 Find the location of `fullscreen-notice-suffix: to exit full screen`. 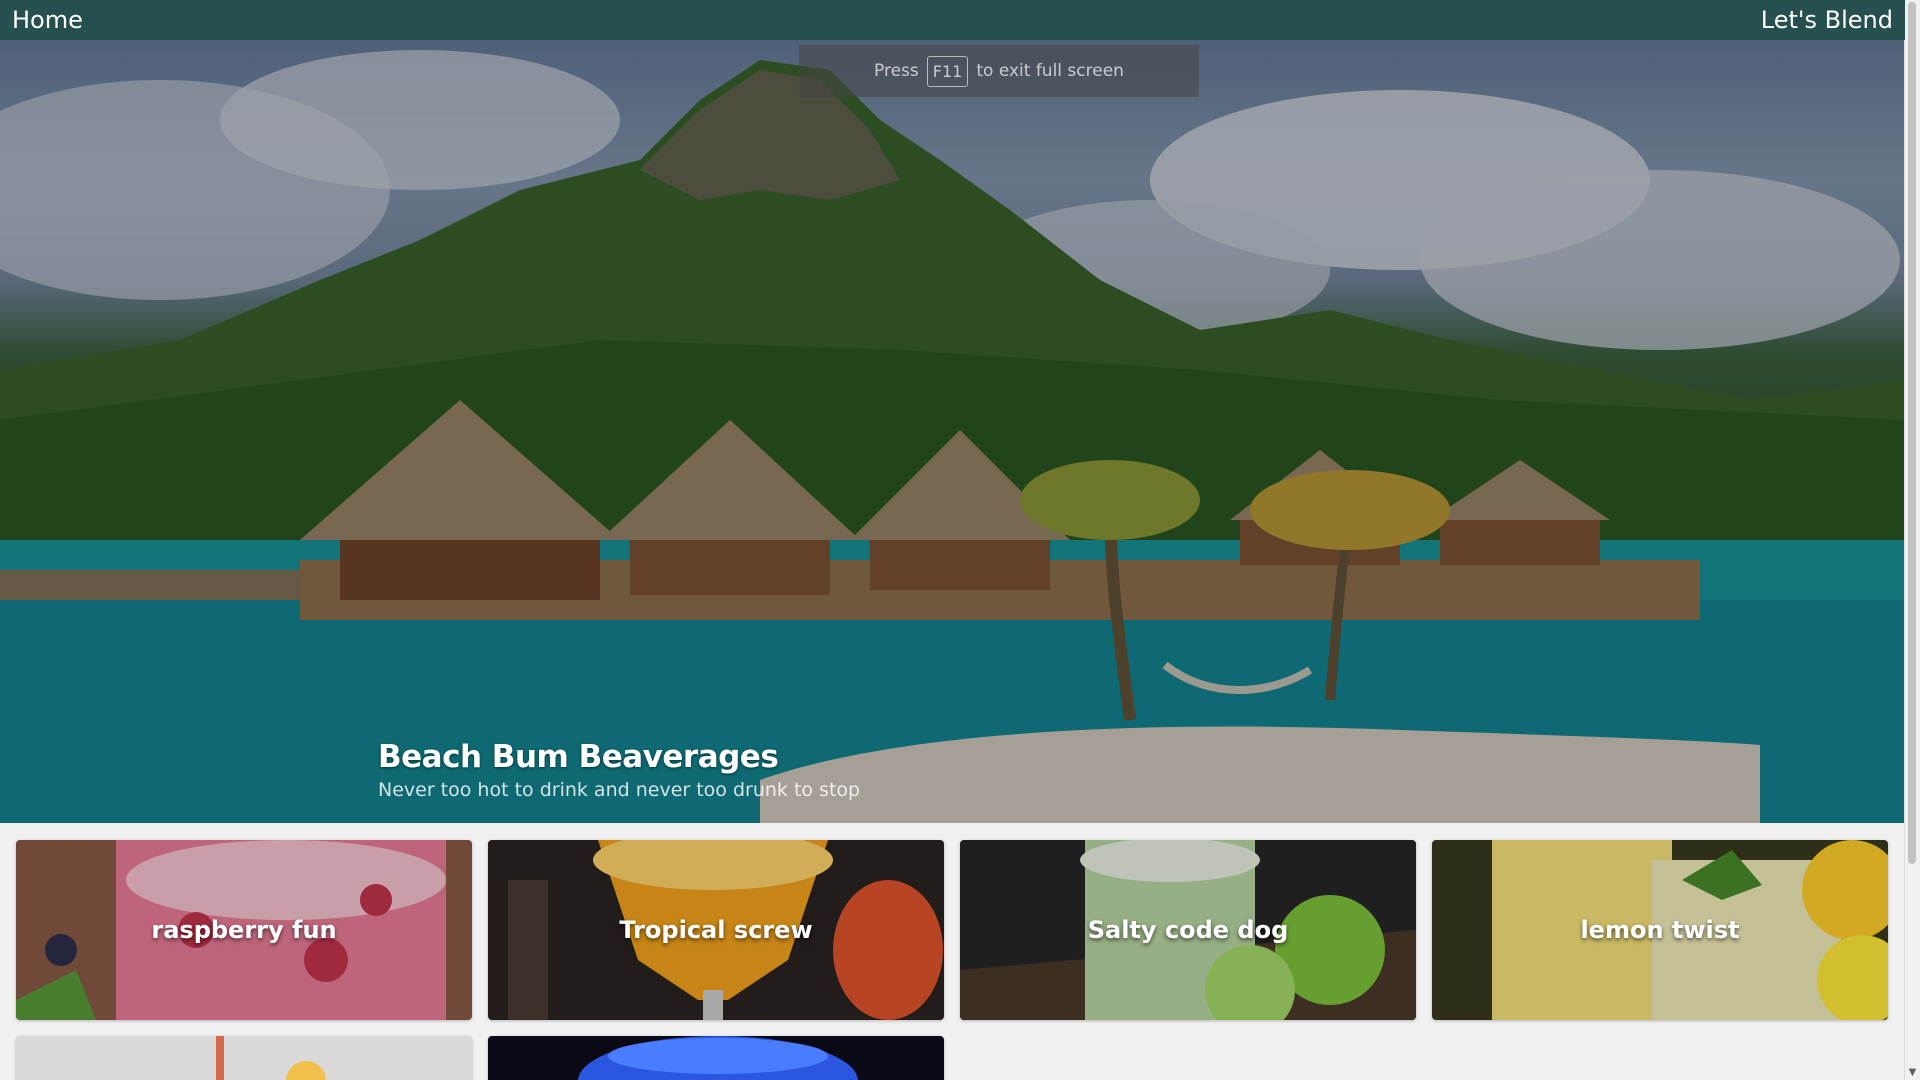

fullscreen-notice-suffix: to exit full screen is located at coordinates (1050, 71).